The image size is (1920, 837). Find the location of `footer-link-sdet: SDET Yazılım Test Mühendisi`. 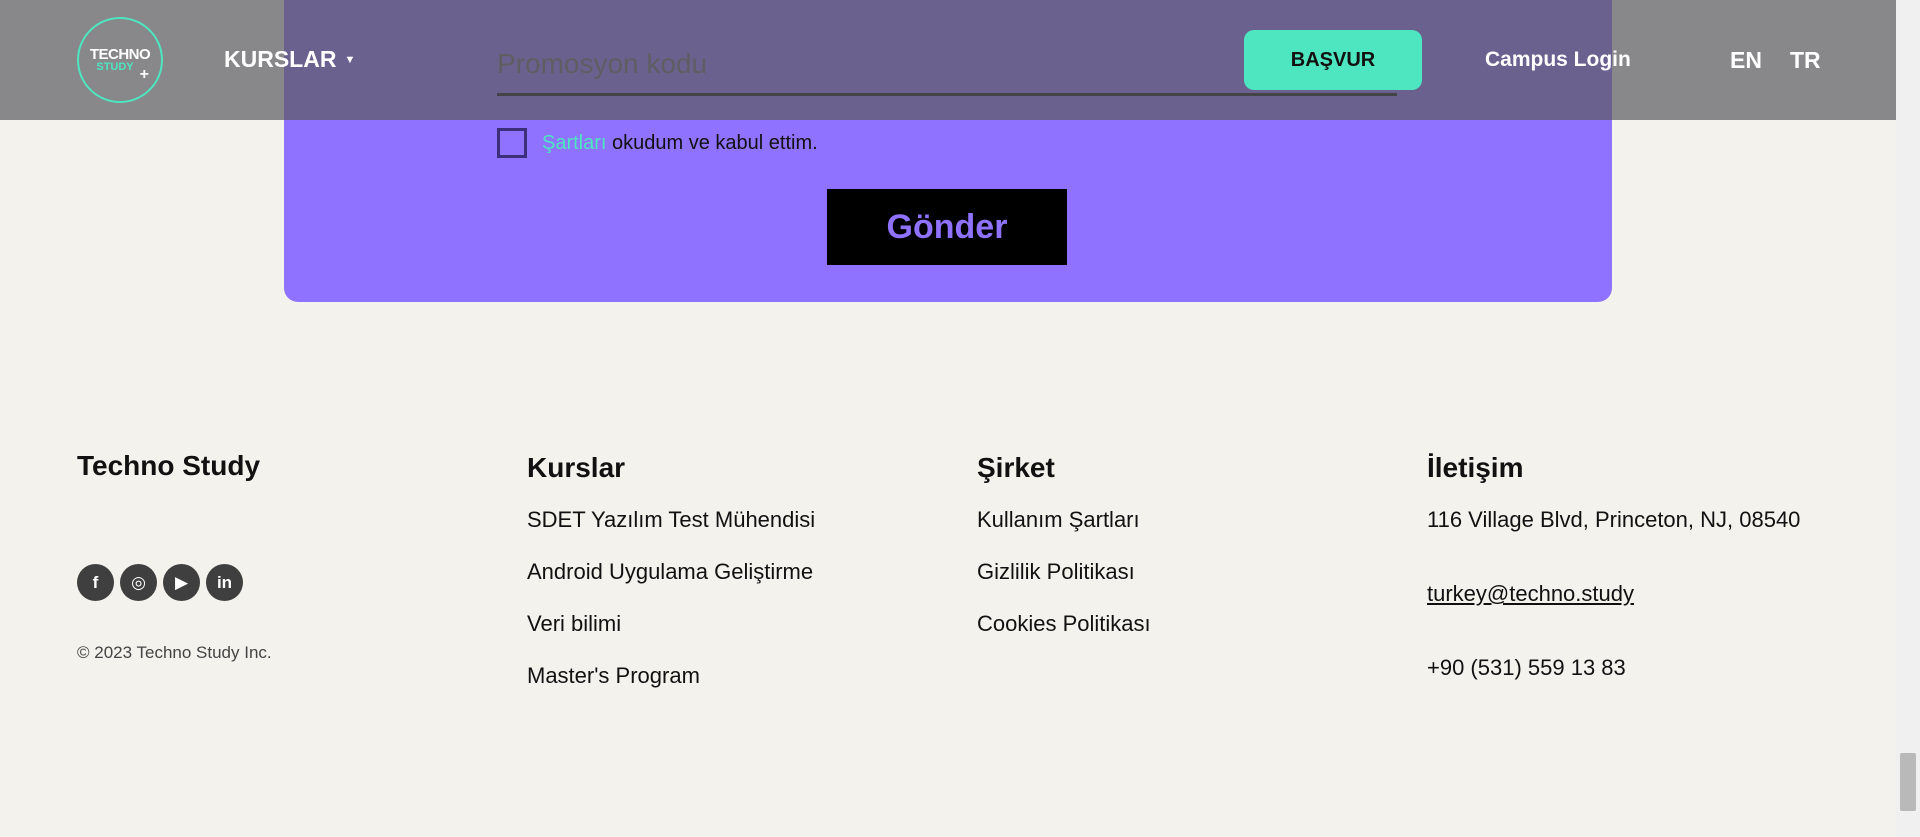

footer-link-sdet: SDET Yazılım Test Mühendisi is located at coordinates (671, 519).